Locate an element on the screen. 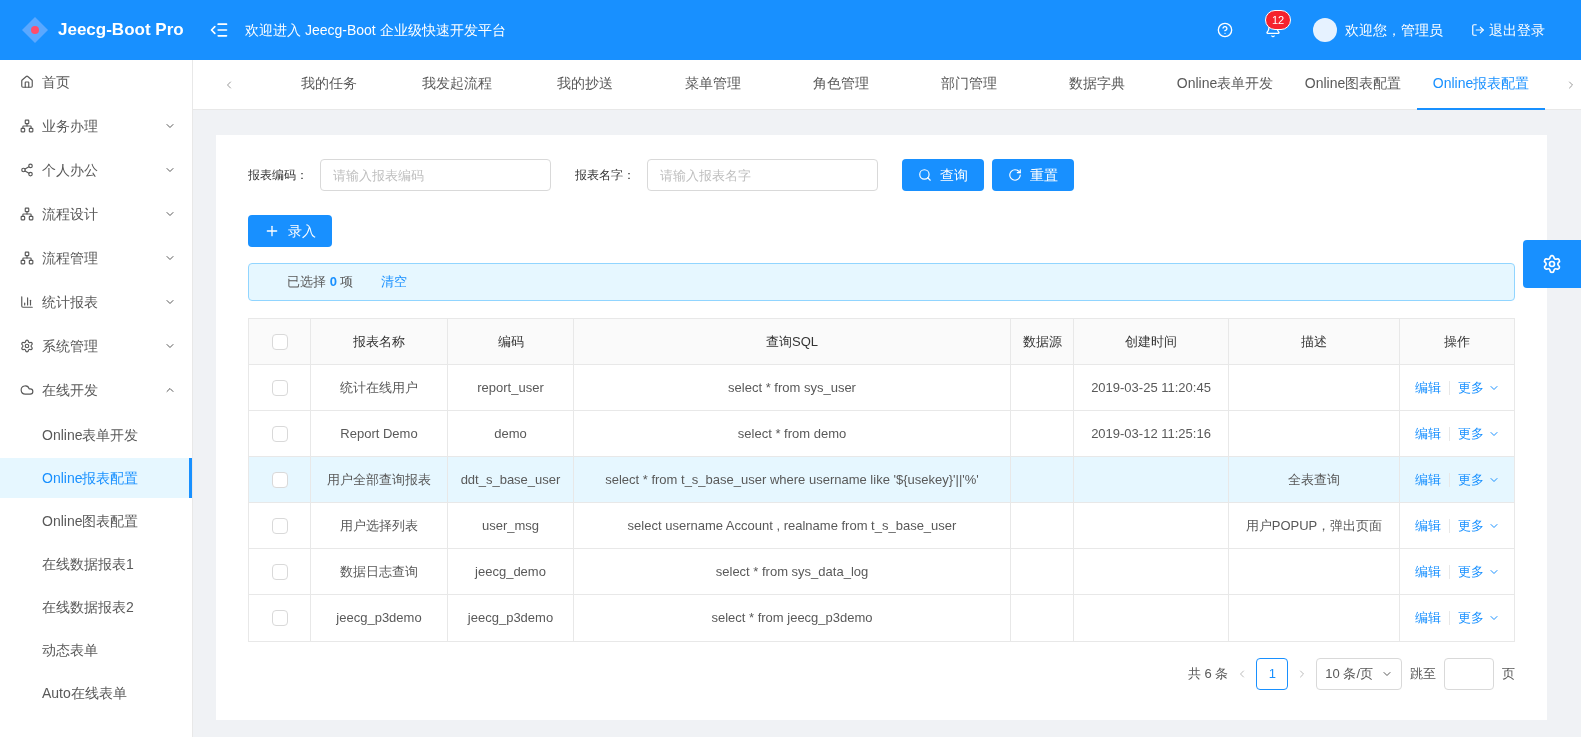  tab: 我发起流程 is located at coordinates (457, 84).